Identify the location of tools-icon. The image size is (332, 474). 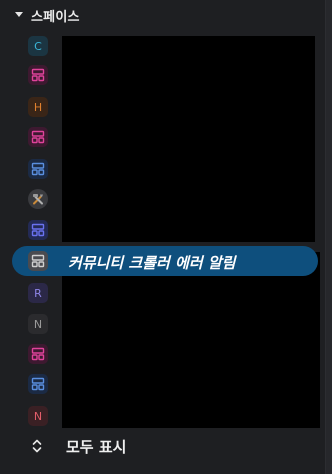
(38, 199).